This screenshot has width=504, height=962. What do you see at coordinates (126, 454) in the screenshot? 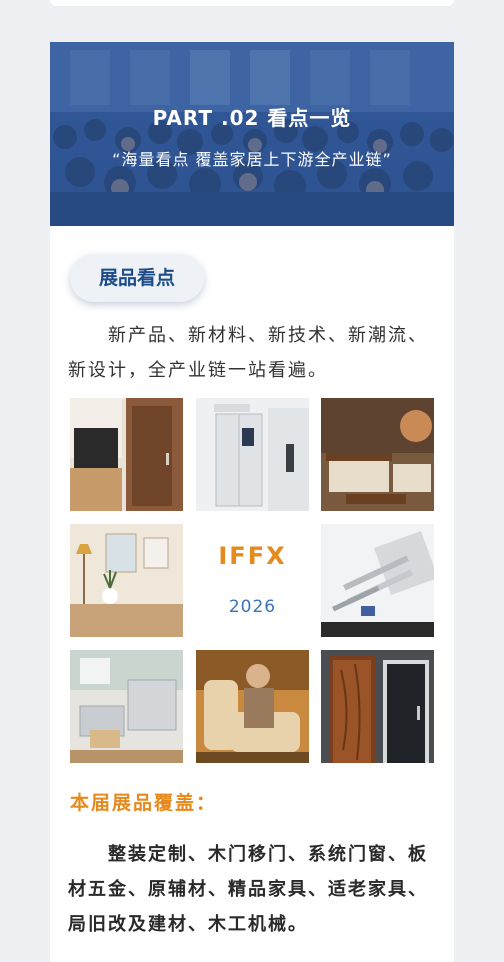
I see `gallery-tile-wardrobe` at bounding box center [126, 454].